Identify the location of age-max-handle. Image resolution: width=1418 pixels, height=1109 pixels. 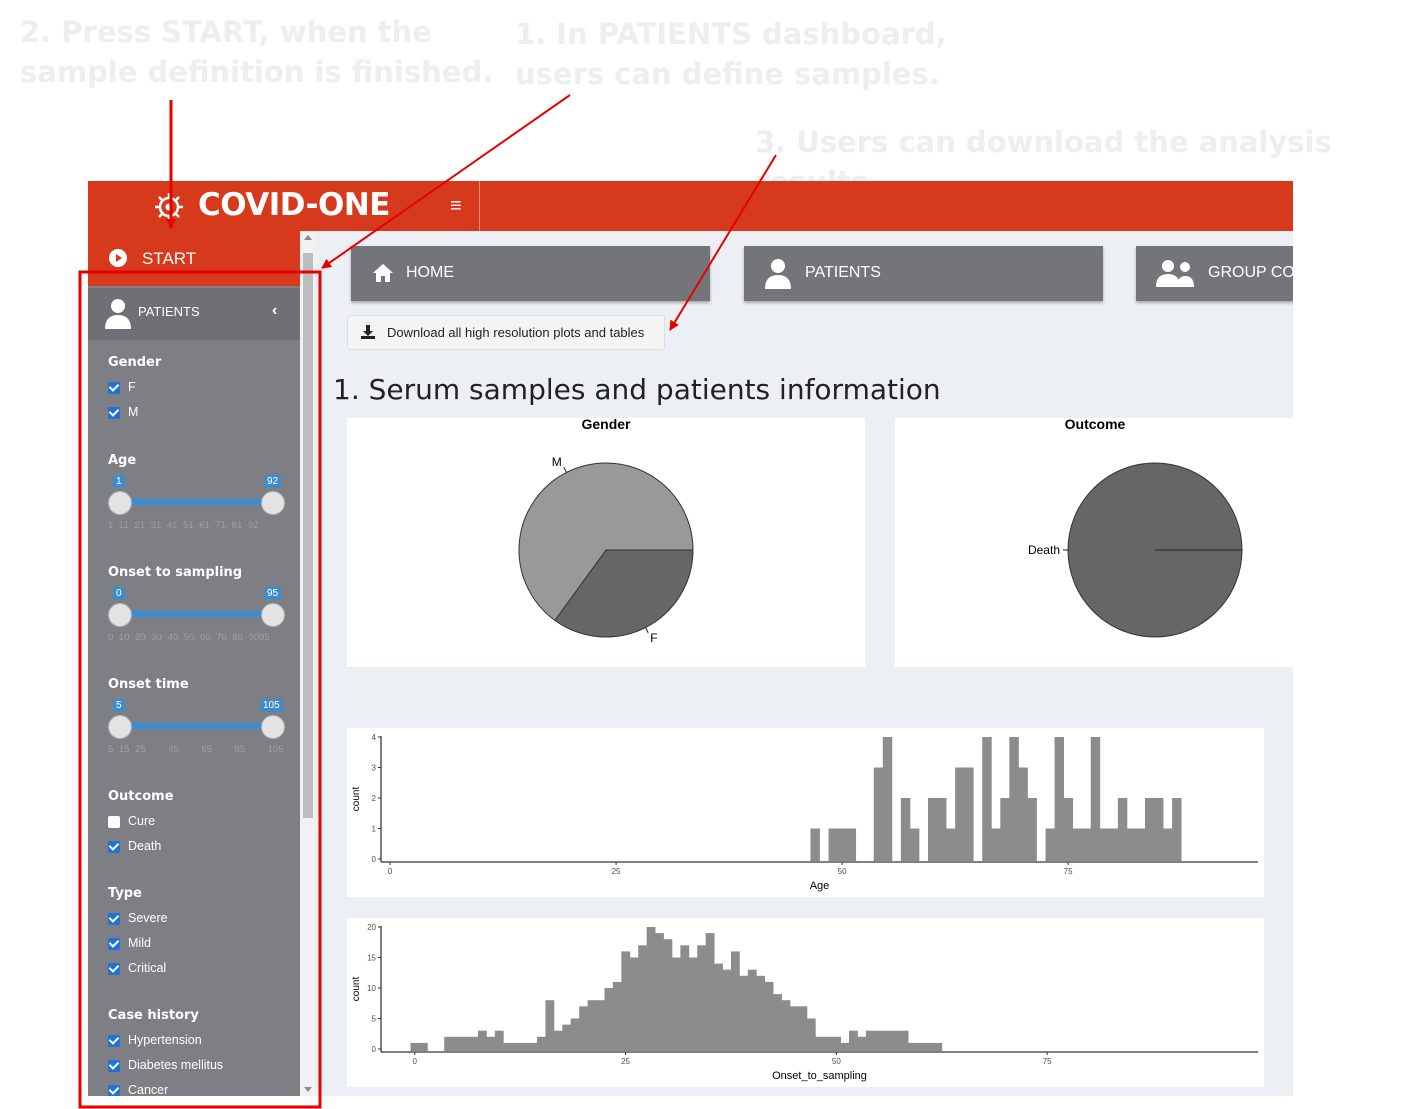
(273, 503).